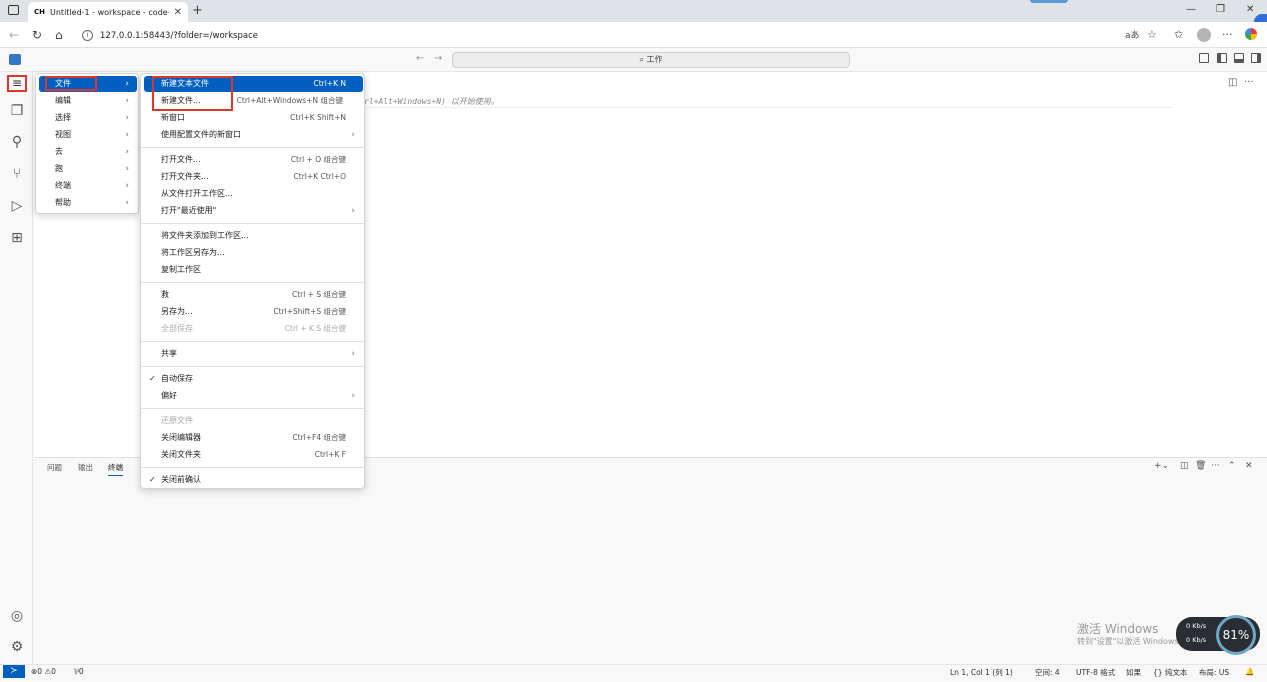 The image size is (1267, 682). Describe the element at coordinates (1200, 466) in the screenshot. I see `kill-terminal-icon: 🗑` at that location.